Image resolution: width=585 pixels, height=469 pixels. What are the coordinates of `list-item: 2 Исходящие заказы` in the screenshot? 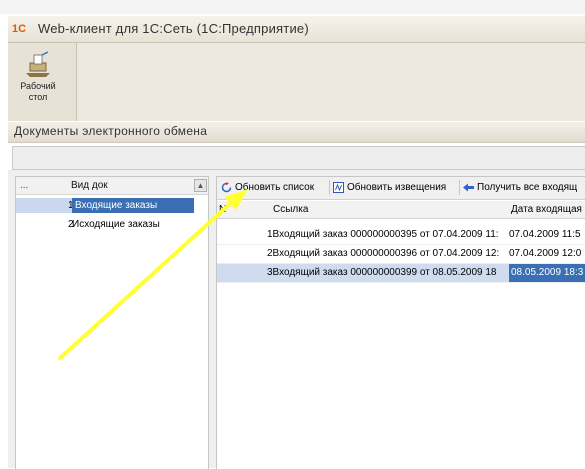 It's located at (105, 224).